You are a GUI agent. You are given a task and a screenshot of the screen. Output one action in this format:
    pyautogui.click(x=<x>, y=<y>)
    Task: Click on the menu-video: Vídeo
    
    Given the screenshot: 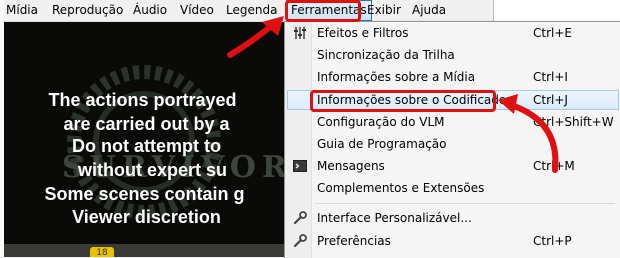 What is the action you would take?
    pyautogui.click(x=197, y=10)
    